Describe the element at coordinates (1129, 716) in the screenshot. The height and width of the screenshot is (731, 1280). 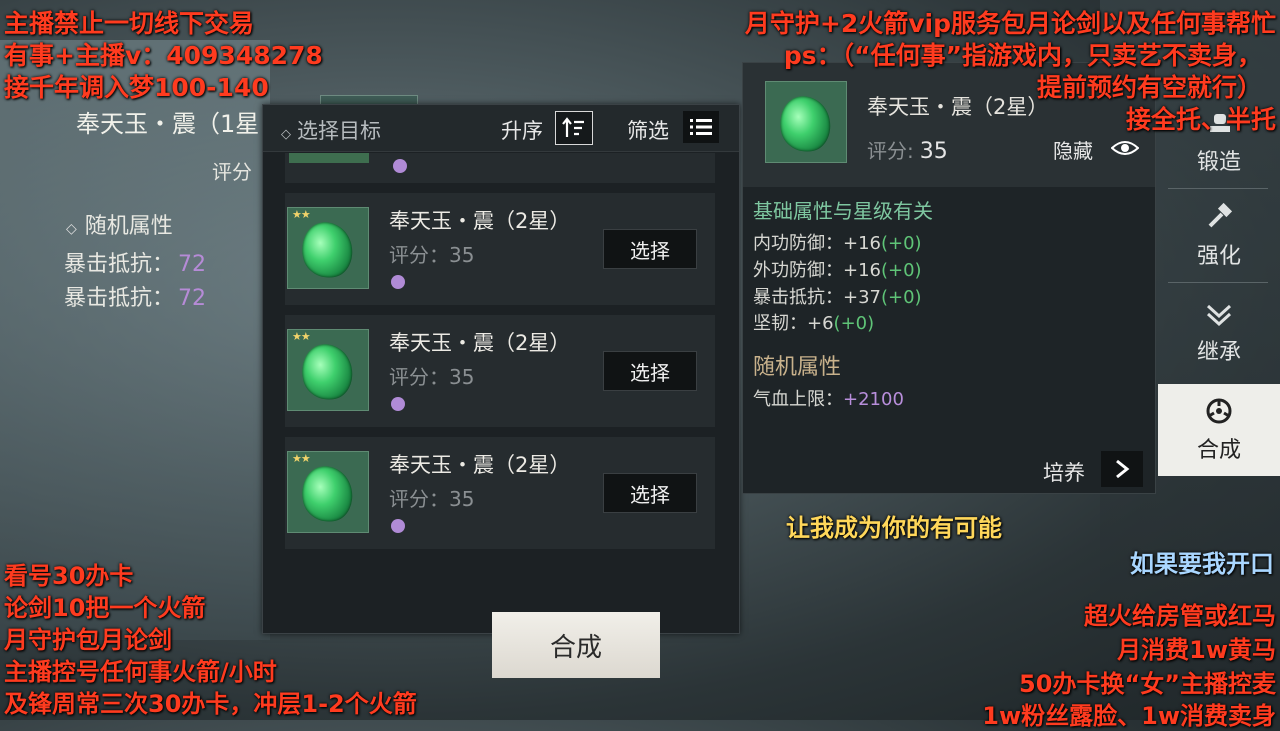
I see `overlay-text-bottom-right-4: 1w粉丝露脸、1w消费卖身` at that location.